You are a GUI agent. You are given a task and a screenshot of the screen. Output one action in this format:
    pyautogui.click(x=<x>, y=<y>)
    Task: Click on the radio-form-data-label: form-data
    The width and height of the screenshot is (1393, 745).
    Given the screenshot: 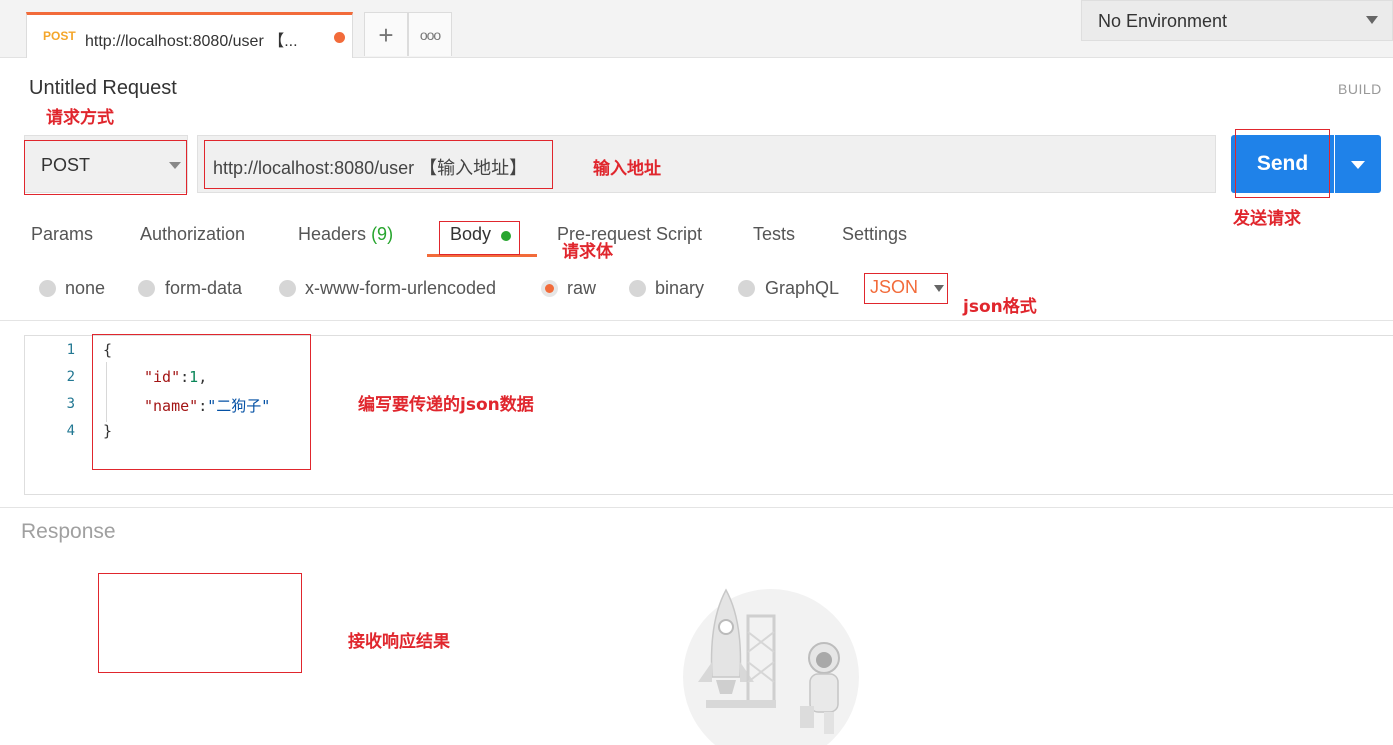 What is the action you would take?
    pyautogui.click(x=203, y=288)
    